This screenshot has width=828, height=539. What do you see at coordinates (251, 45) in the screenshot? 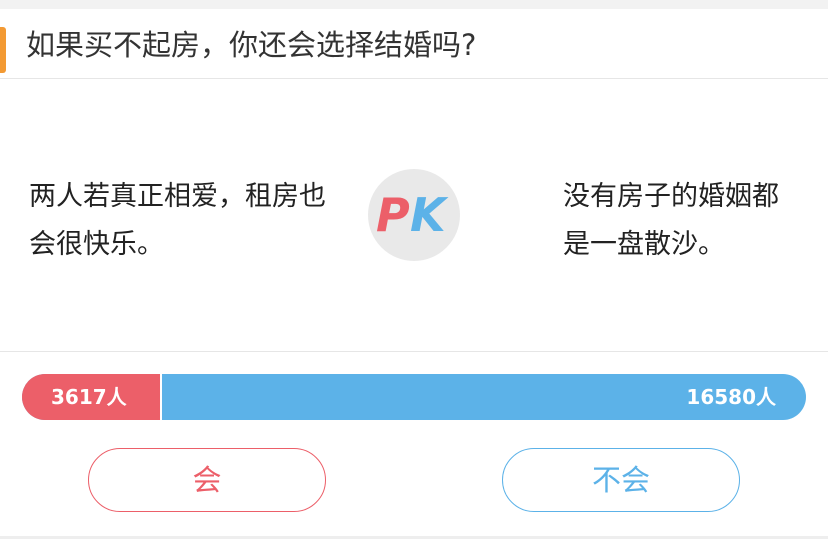
I see `question-title: 如果买不起房，你还会选择结婚吗?` at bounding box center [251, 45].